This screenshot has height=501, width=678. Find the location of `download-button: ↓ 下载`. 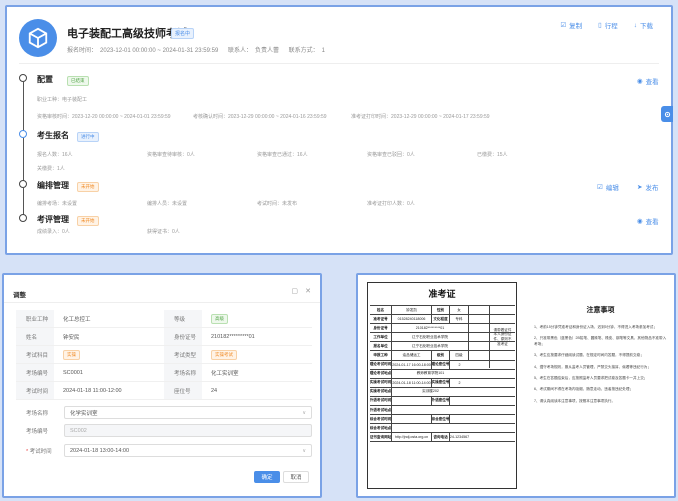

download-button: ↓ 下载 is located at coordinates (643, 25).